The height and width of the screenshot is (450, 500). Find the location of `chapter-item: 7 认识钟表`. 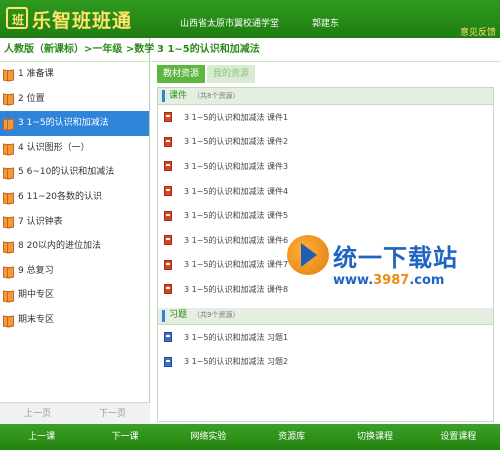

chapter-item: 7 认识钟表 is located at coordinates (74, 222).